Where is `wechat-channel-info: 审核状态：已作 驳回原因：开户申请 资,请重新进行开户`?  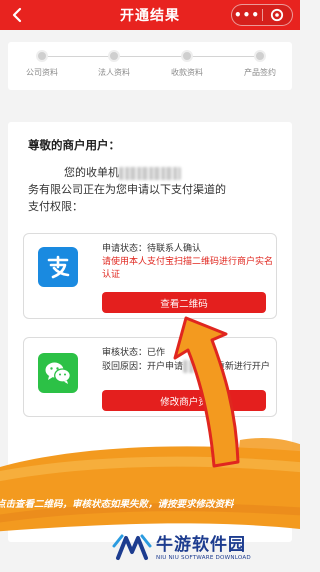 wechat-channel-info: 审核状态：已作 驳回原因：开户申请 资,请重新进行开户 is located at coordinates (188, 360).